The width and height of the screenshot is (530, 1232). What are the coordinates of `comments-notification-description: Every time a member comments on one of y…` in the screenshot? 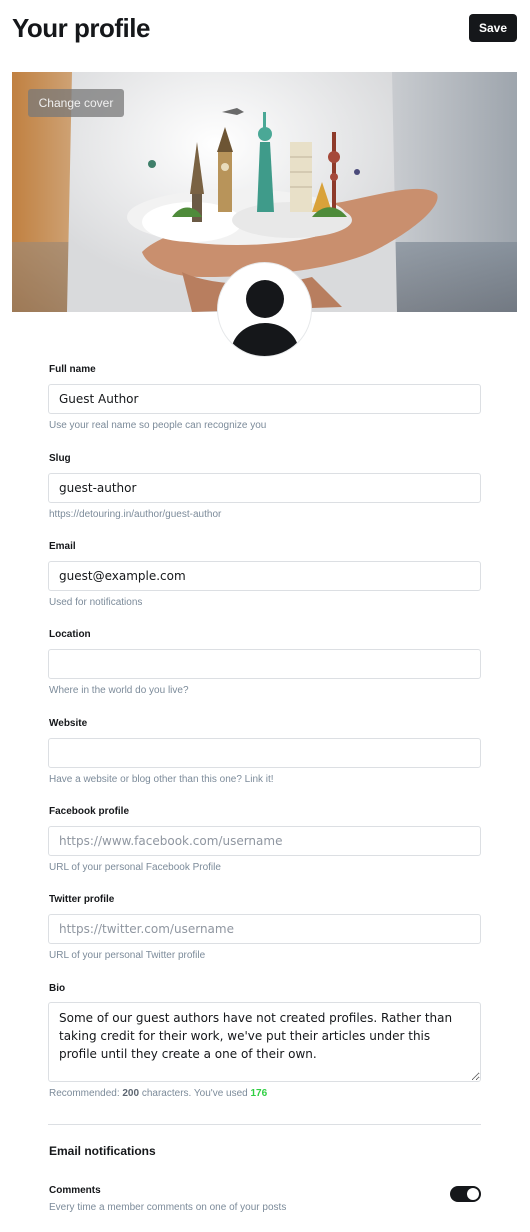 It's located at (168, 1207).